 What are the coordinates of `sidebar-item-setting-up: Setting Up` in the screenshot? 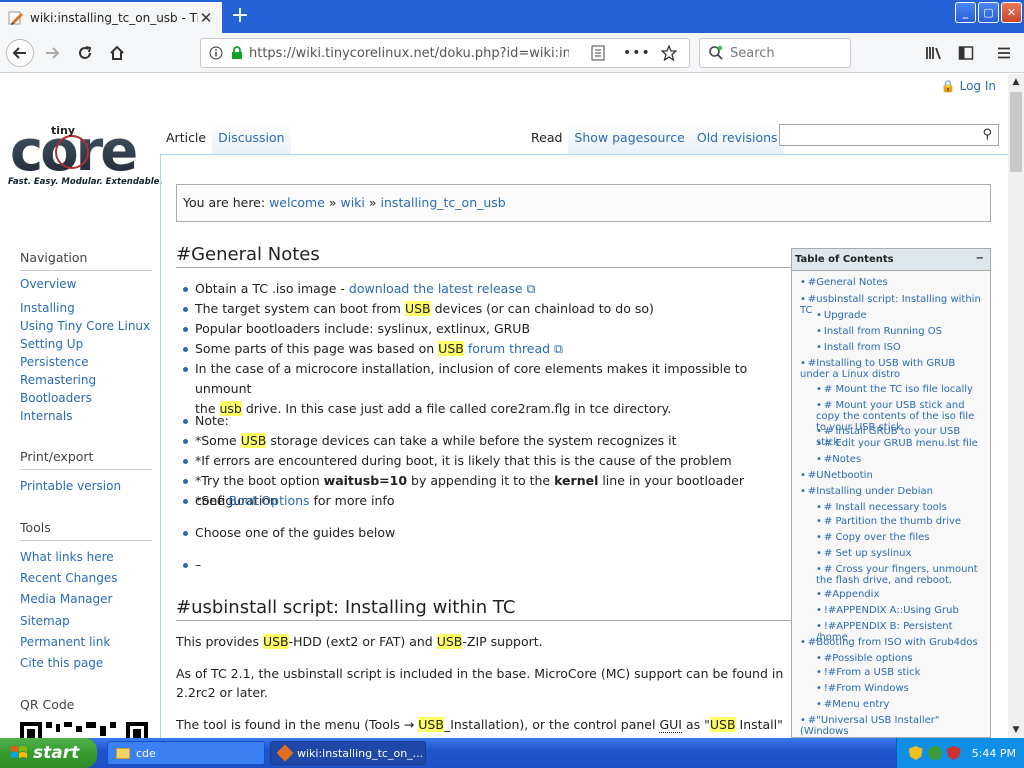 It's located at (51, 344).